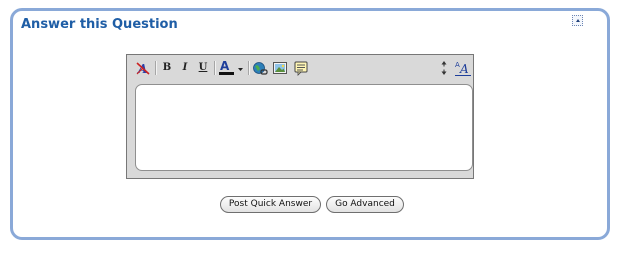  I want to click on bold-button: B, so click(167, 68).